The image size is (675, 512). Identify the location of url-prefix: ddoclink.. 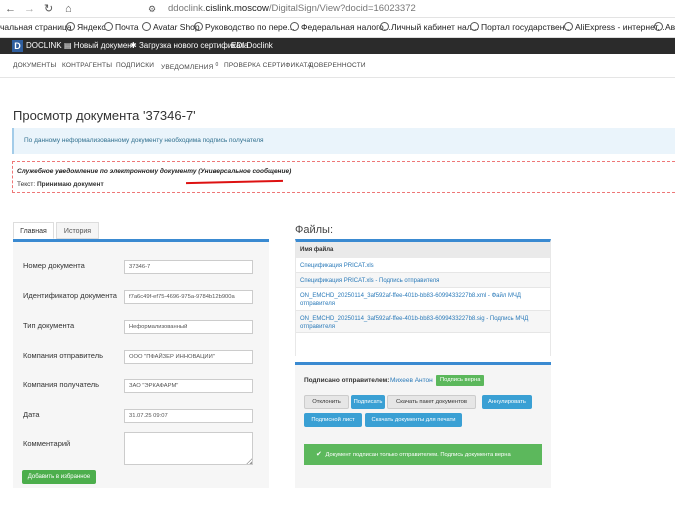
(187, 8).